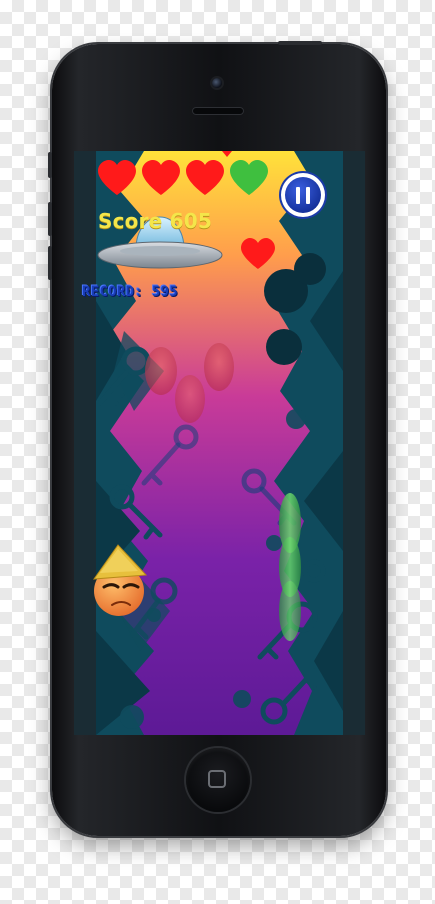  I want to click on home-button, so click(218, 780).